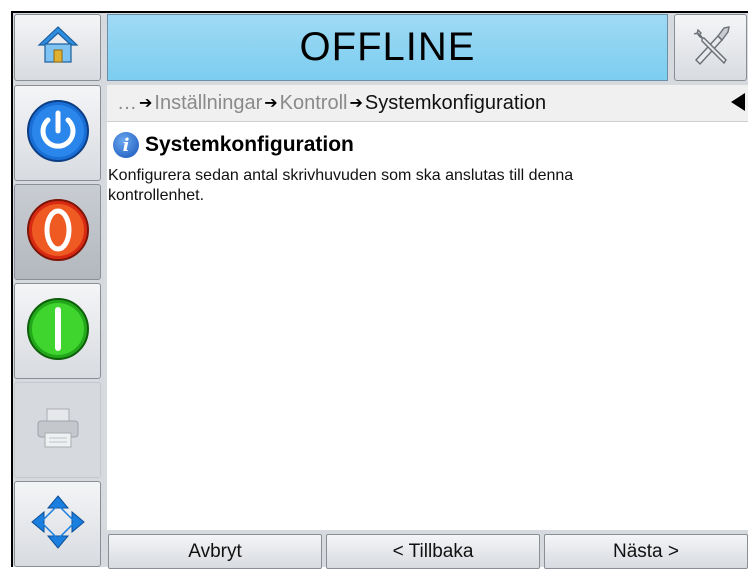 This screenshot has height=569, width=748. I want to click on power-button, so click(57, 133).